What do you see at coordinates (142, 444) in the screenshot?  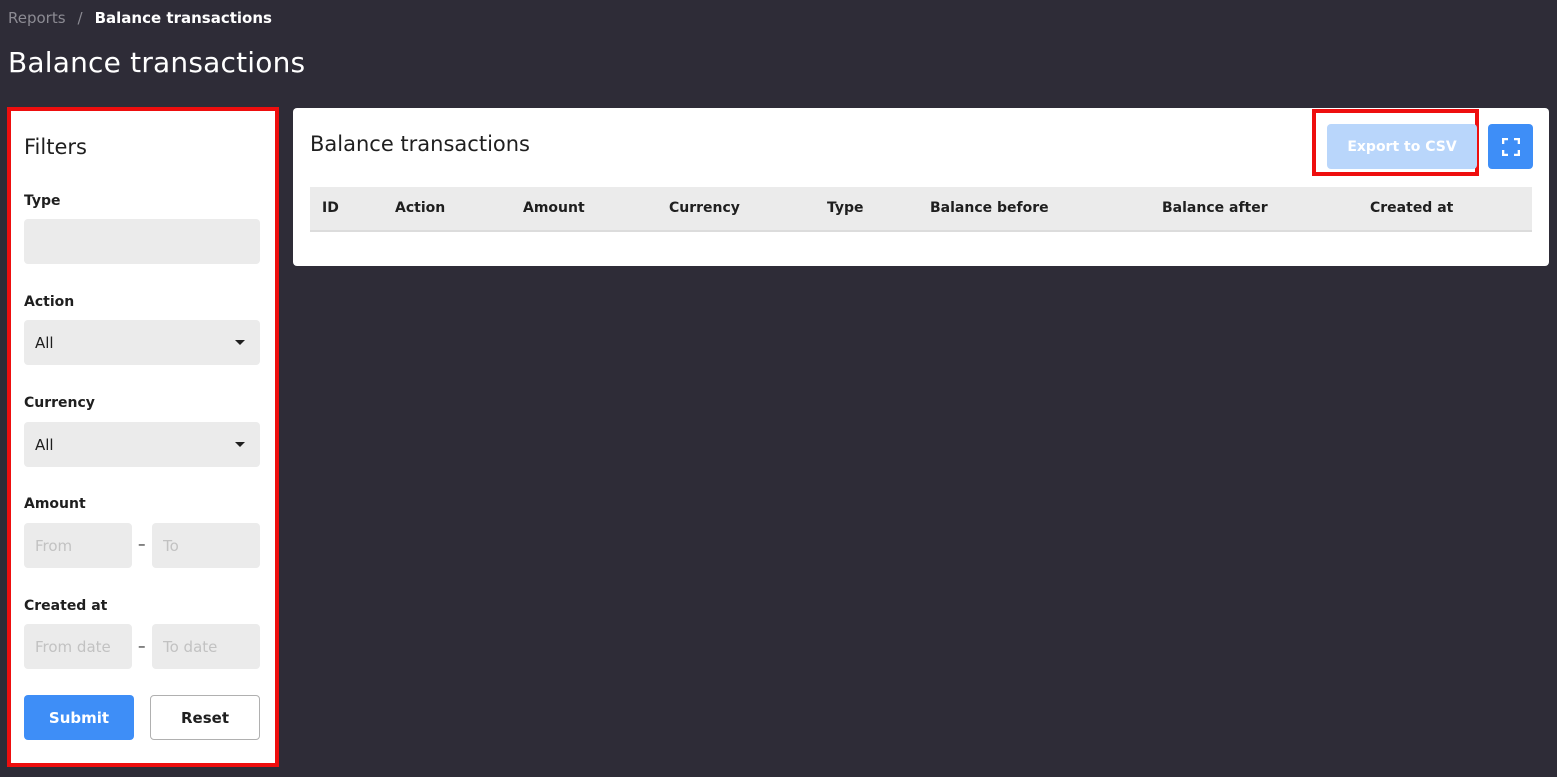 I see `currency-select: All` at bounding box center [142, 444].